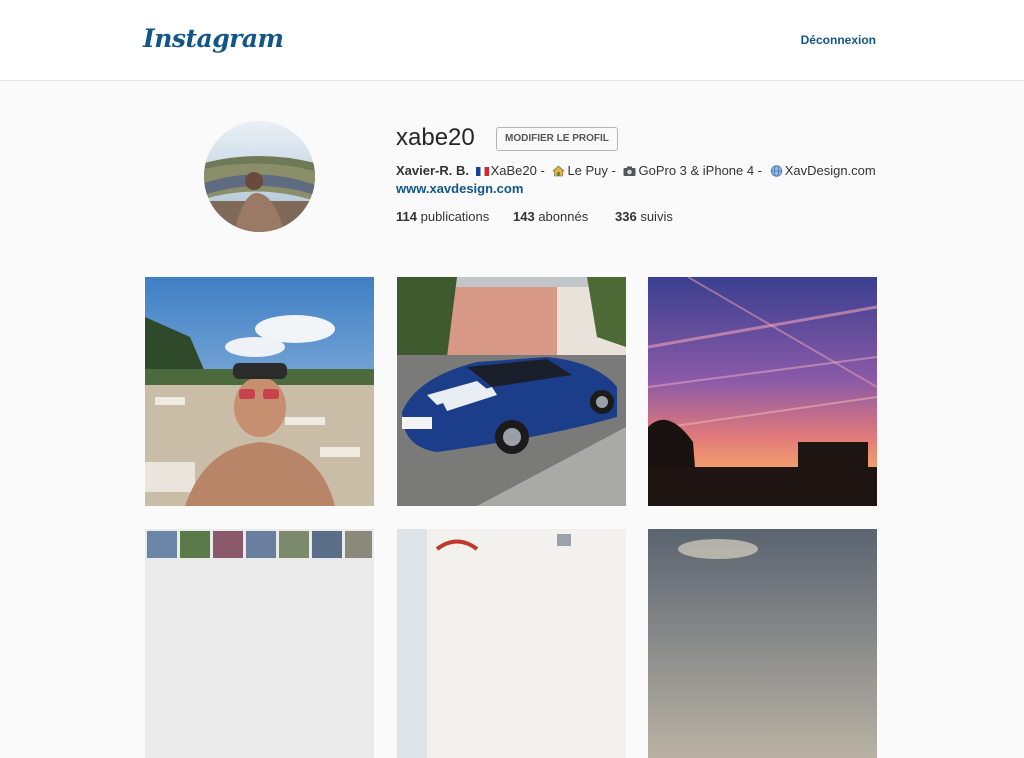  I want to click on post-thumbnail-sky, so click(762, 643).